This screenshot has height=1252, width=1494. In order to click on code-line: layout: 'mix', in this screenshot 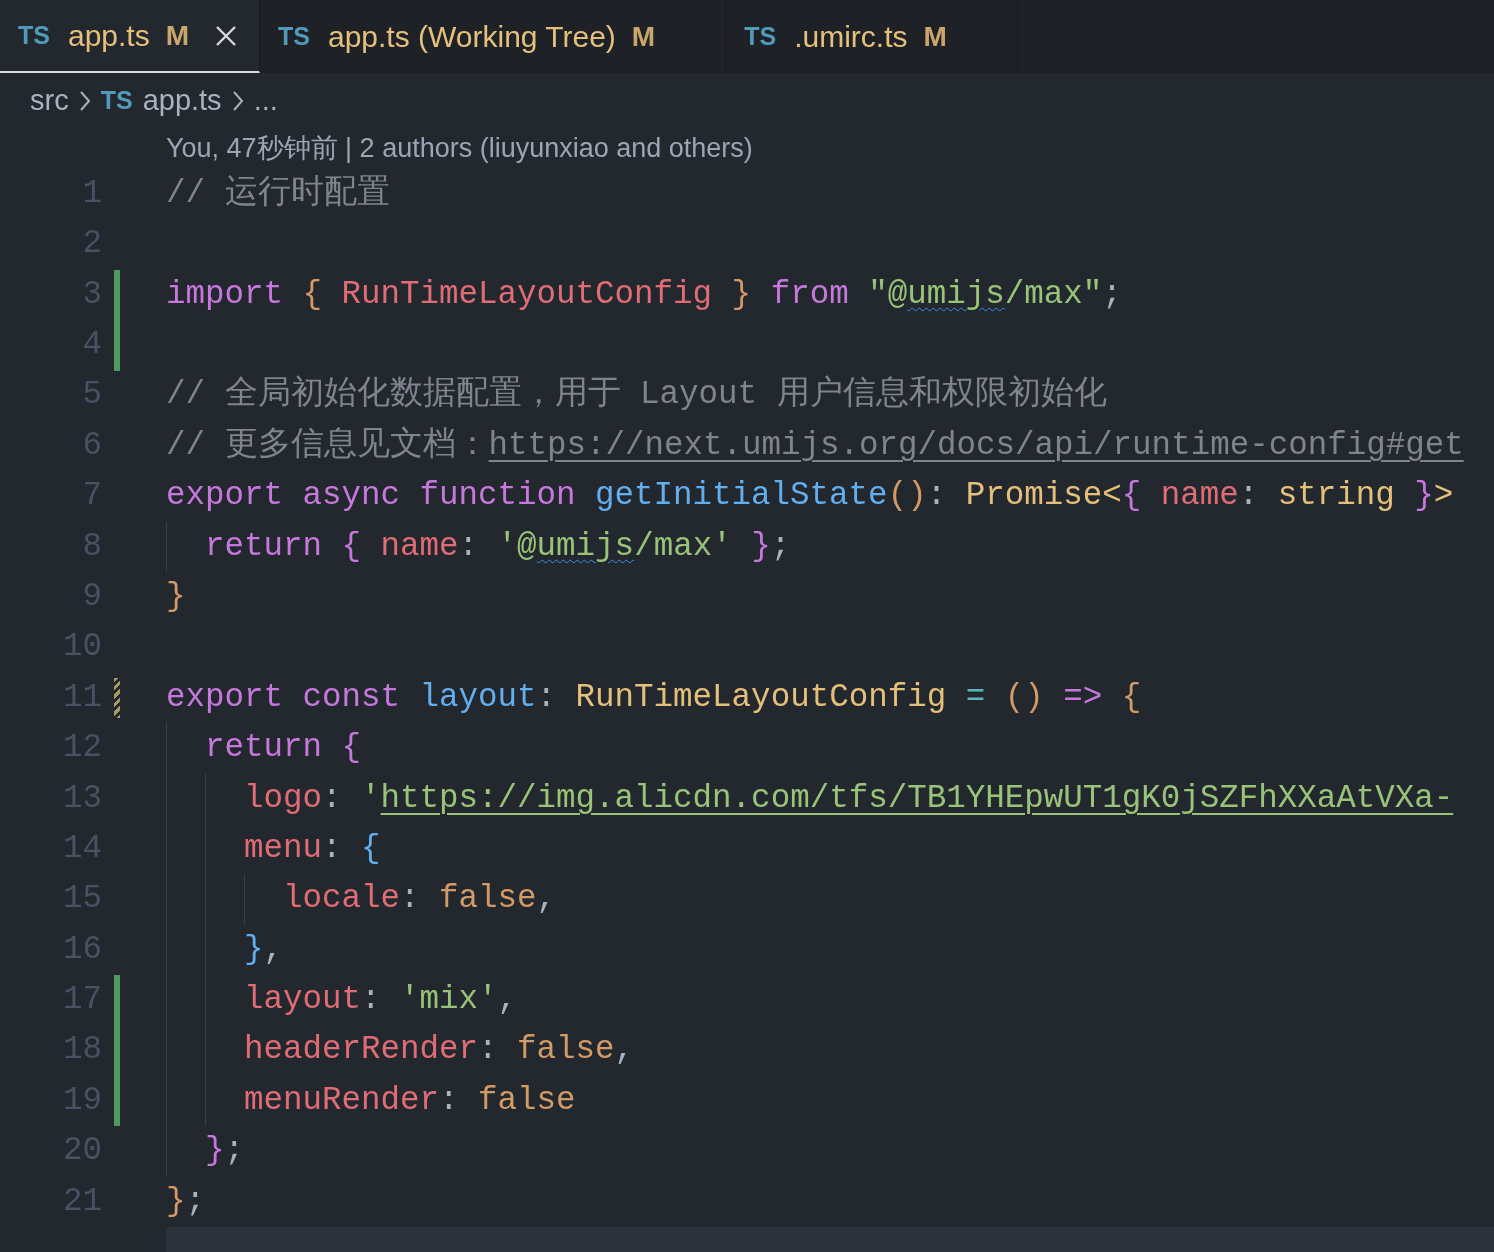, I will do `click(380, 1000)`.